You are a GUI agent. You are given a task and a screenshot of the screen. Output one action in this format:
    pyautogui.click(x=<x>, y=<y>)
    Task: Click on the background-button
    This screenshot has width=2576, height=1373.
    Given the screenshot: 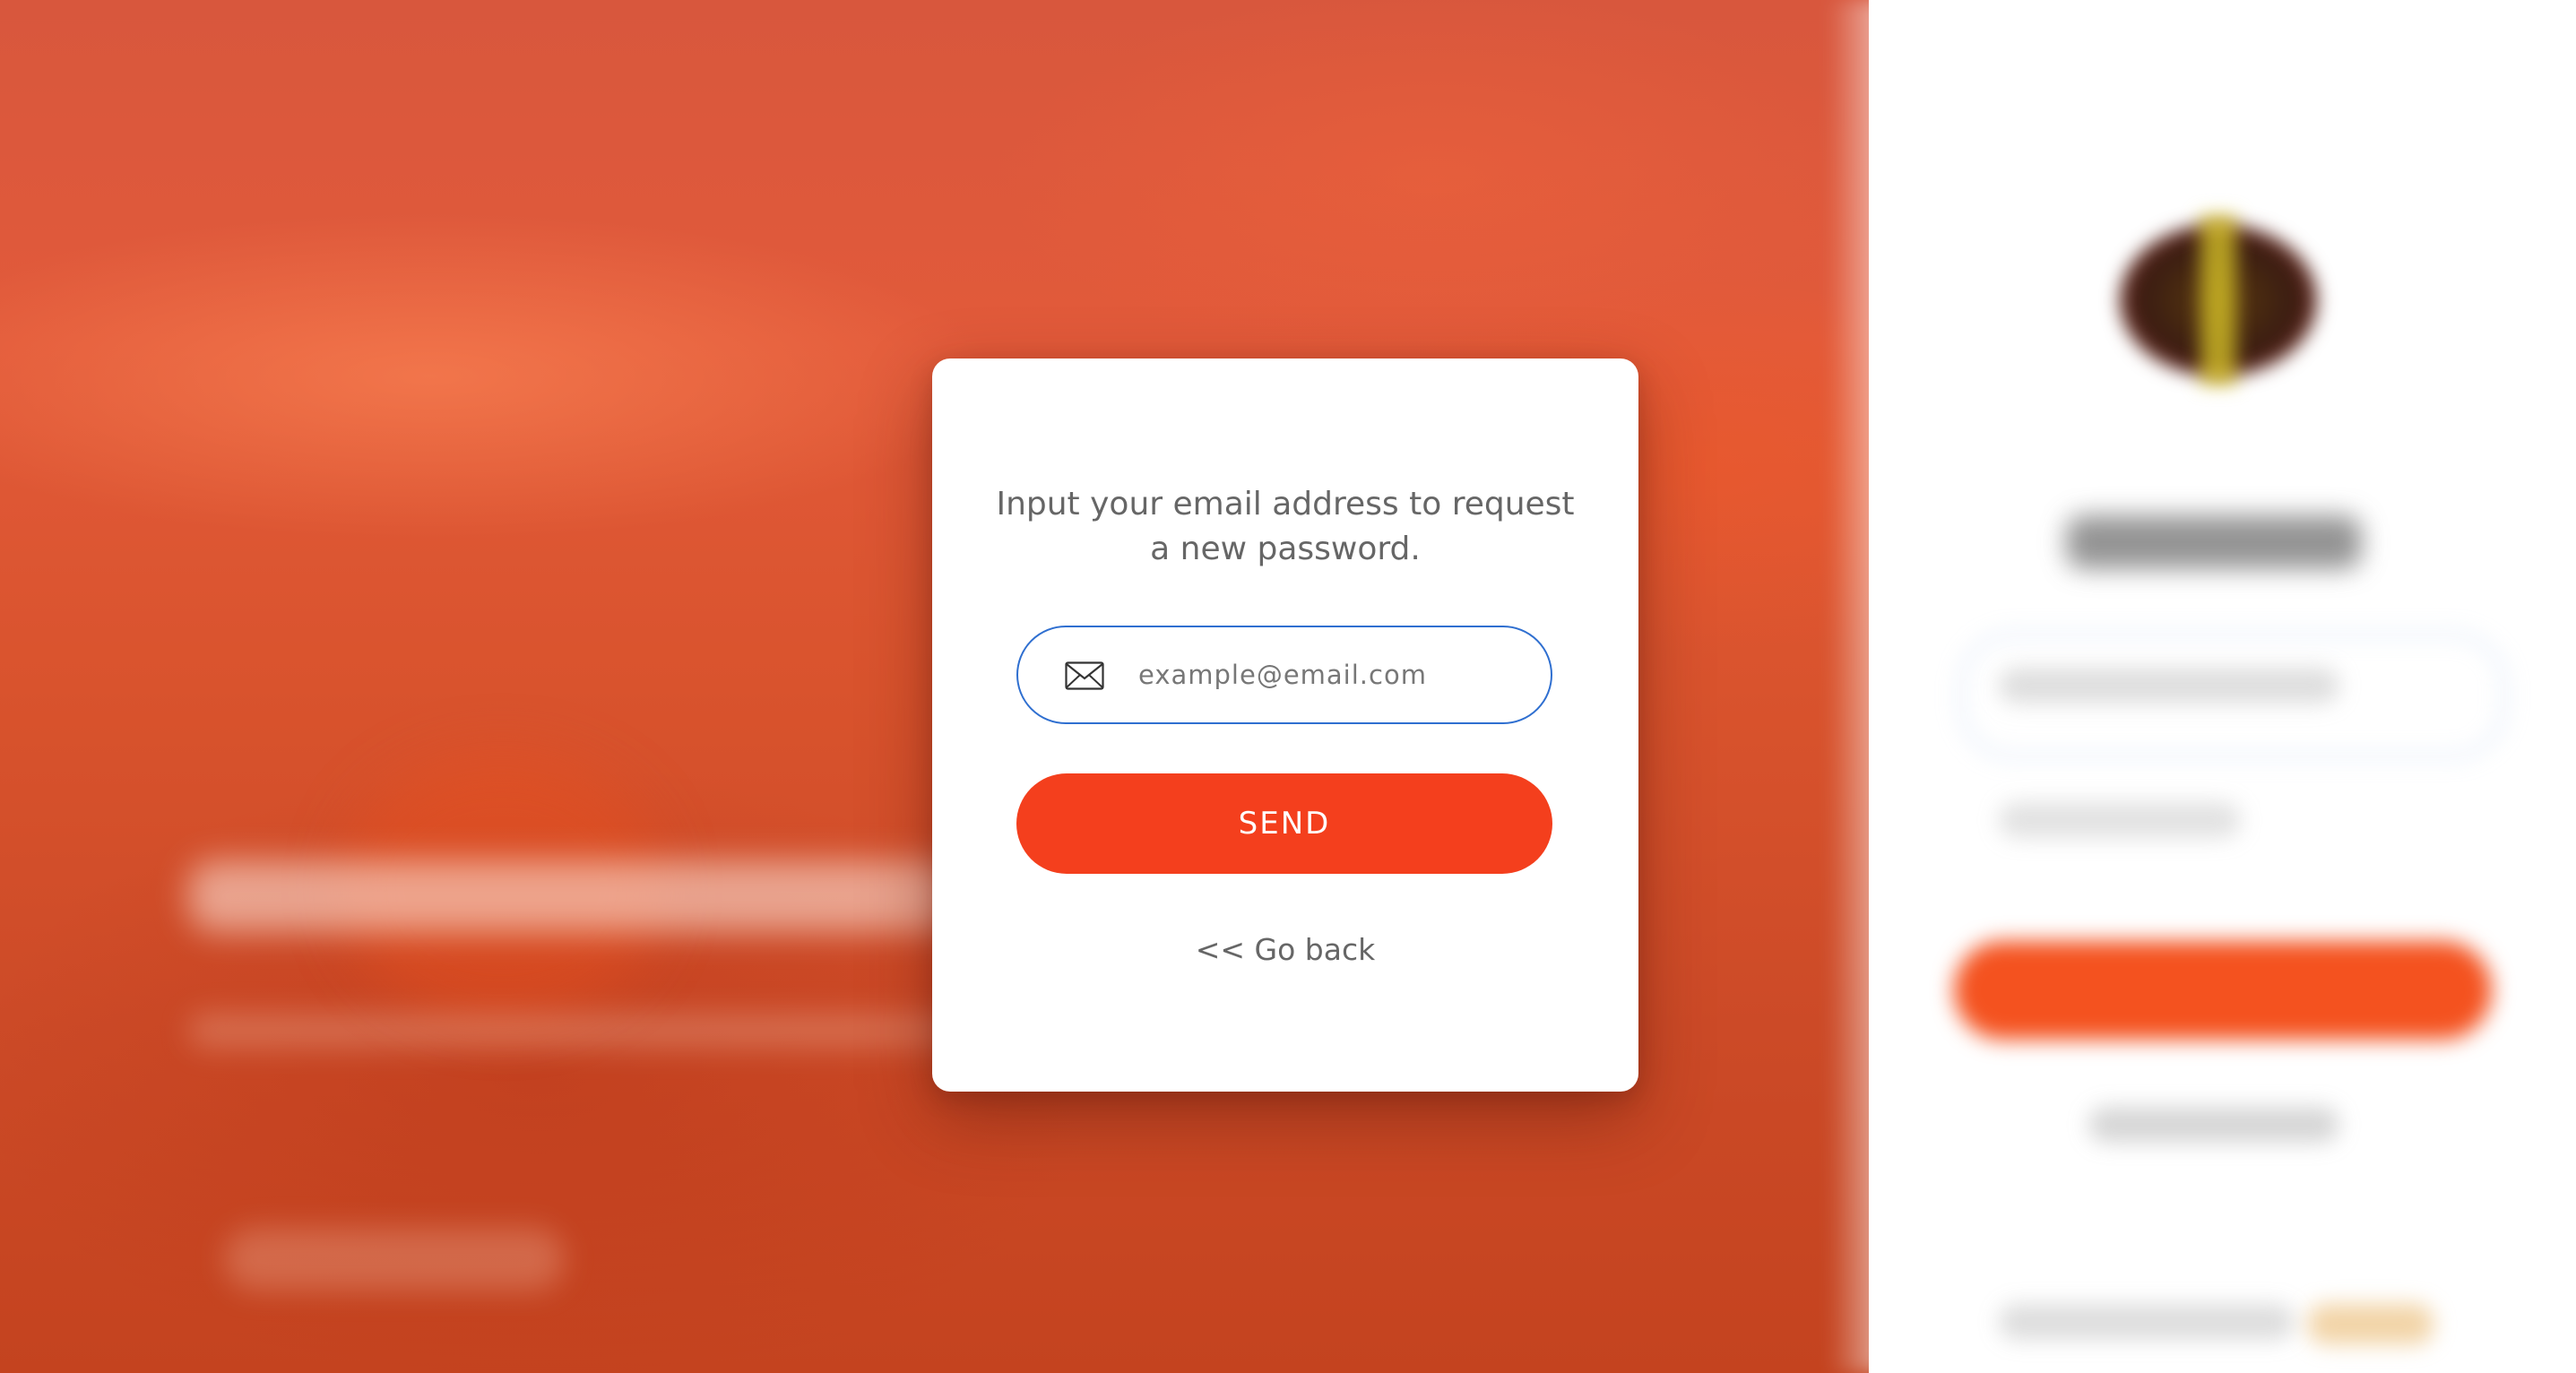 What is the action you would take?
    pyautogui.click(x=394, y=1259)
    